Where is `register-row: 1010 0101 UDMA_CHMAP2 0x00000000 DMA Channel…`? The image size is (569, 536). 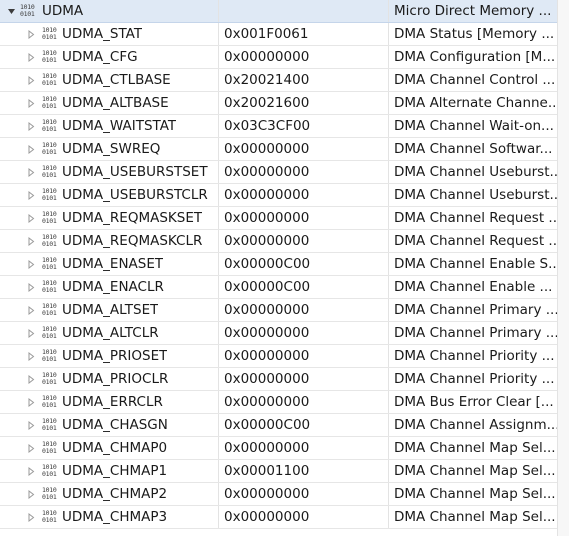 register-row: 1010 0101 UDMA_CHMAP2 0x00000000 DMA Channel… is located at coordinates (284, 494).